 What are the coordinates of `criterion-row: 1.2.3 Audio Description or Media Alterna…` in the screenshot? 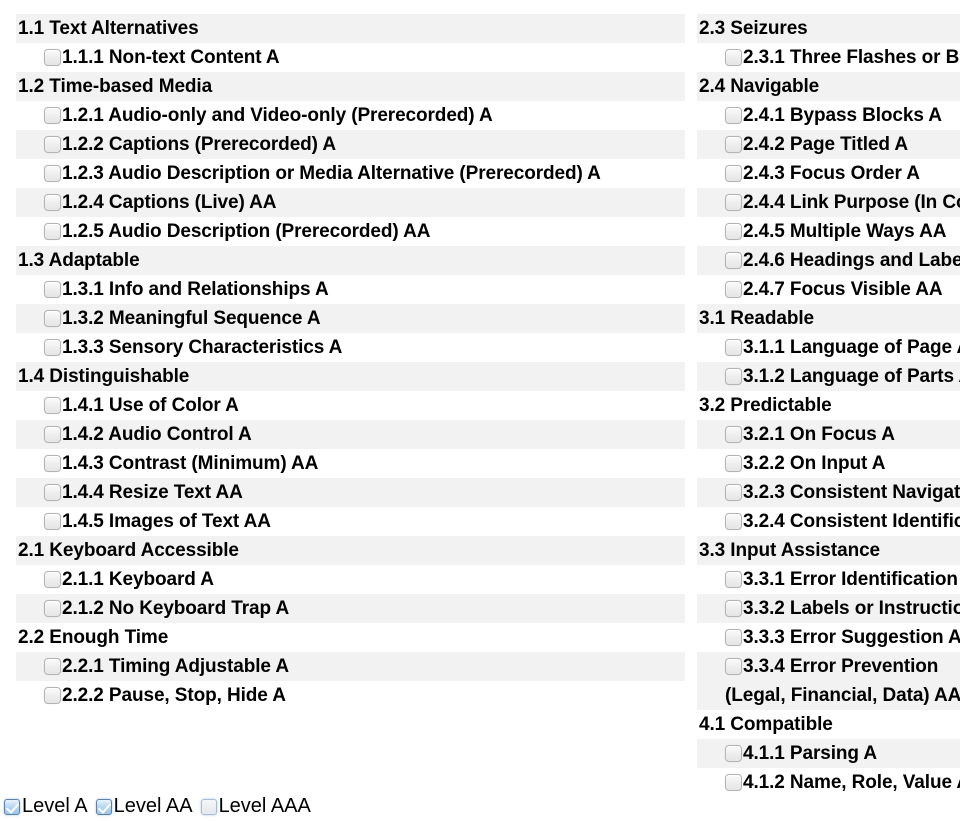 It's located at (350, 173).